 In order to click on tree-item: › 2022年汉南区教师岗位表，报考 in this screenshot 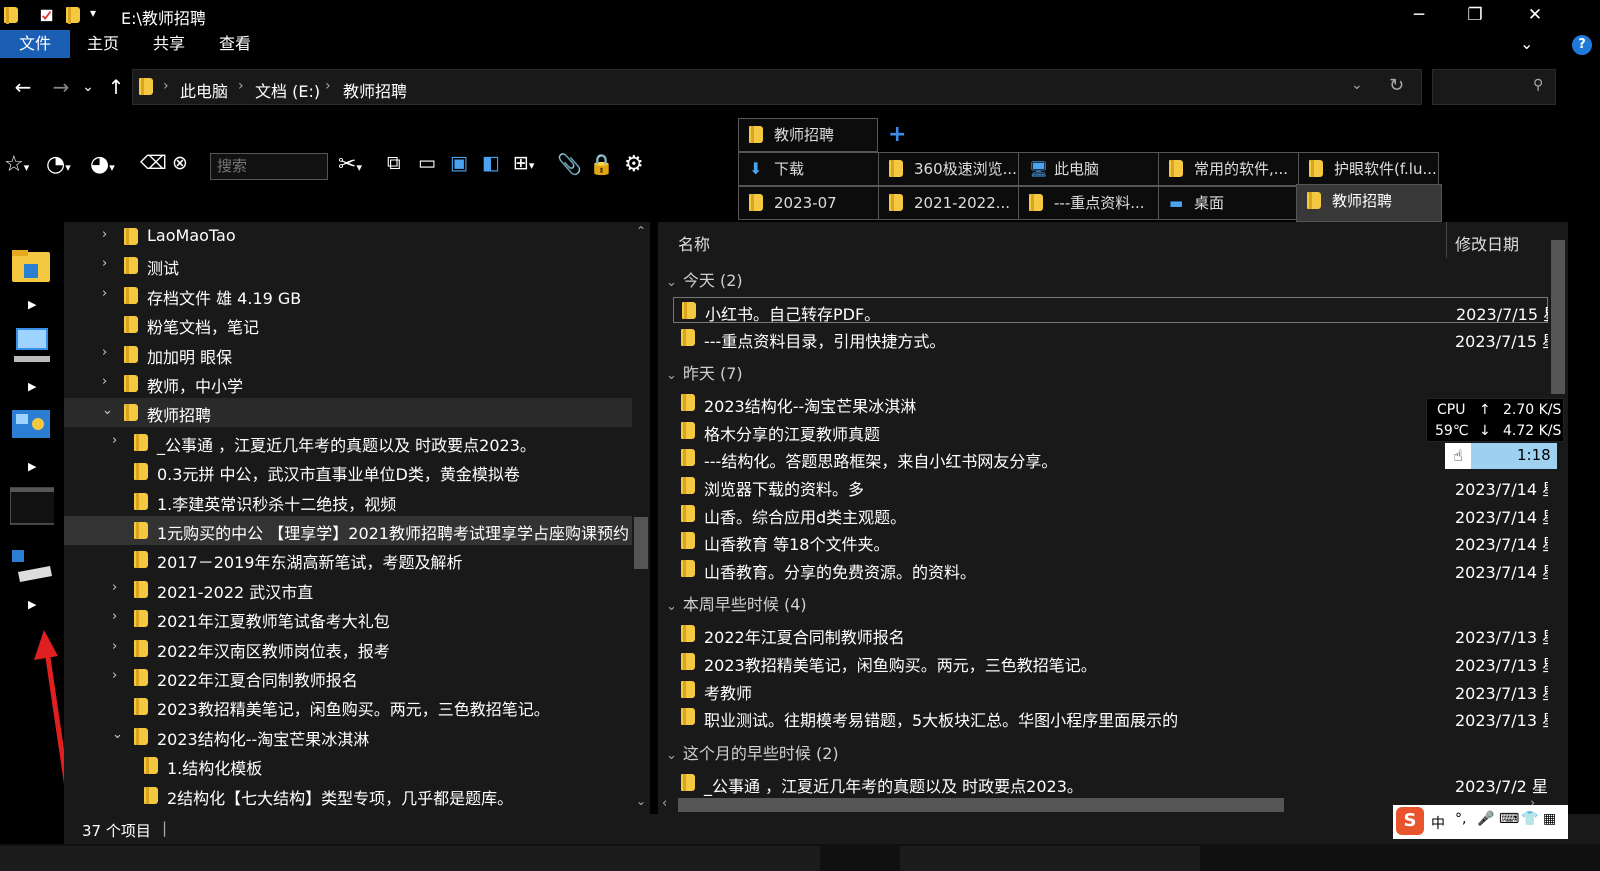, I will do `click(348, 648)`.